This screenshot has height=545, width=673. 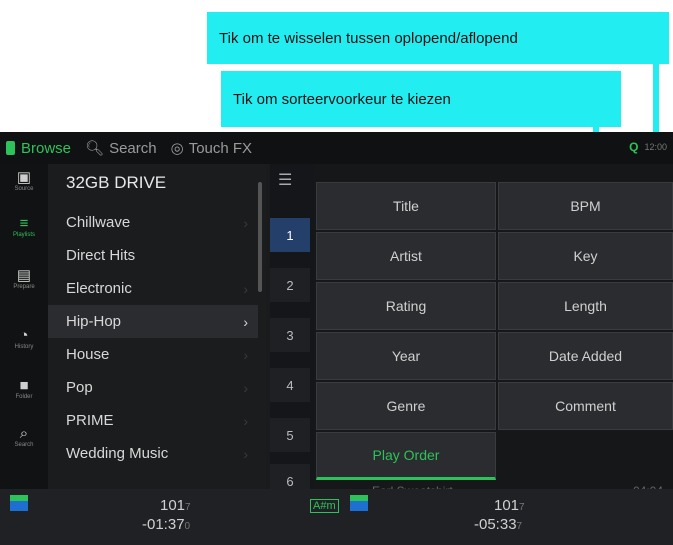 What do you see at coordinates (153, 387) in the screenshot?
I see `crate-item: Pop ›` at bounding box center [153, 387].